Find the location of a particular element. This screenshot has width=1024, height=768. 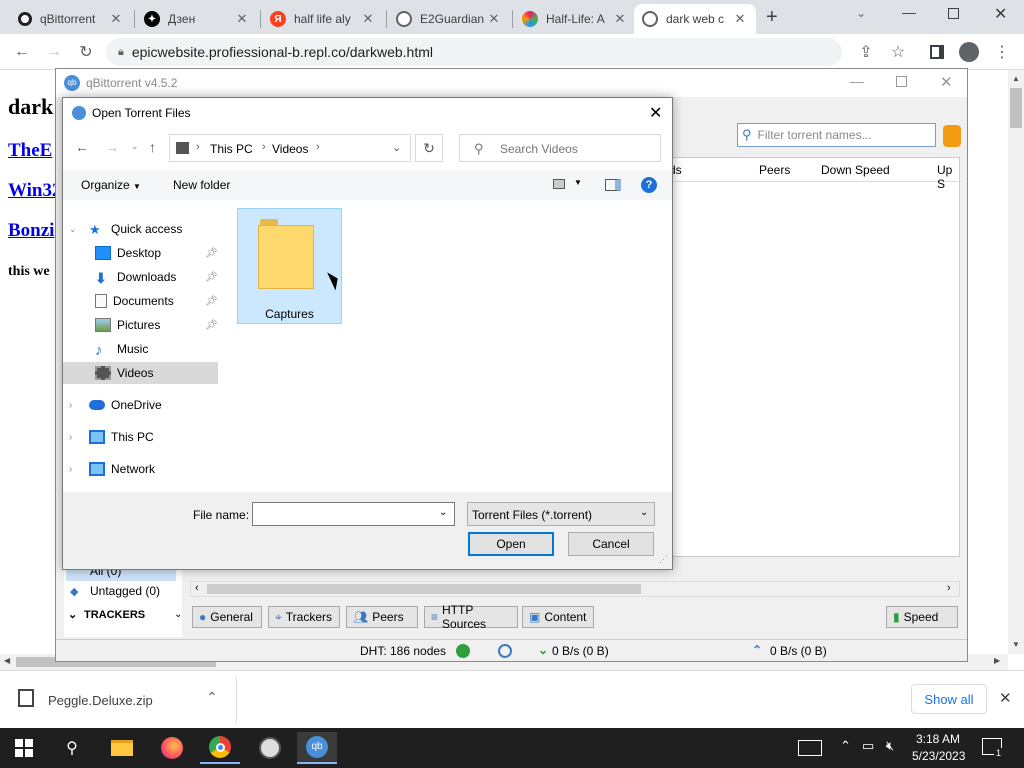

close-button: ✕ is located at coordinates (946, 82).